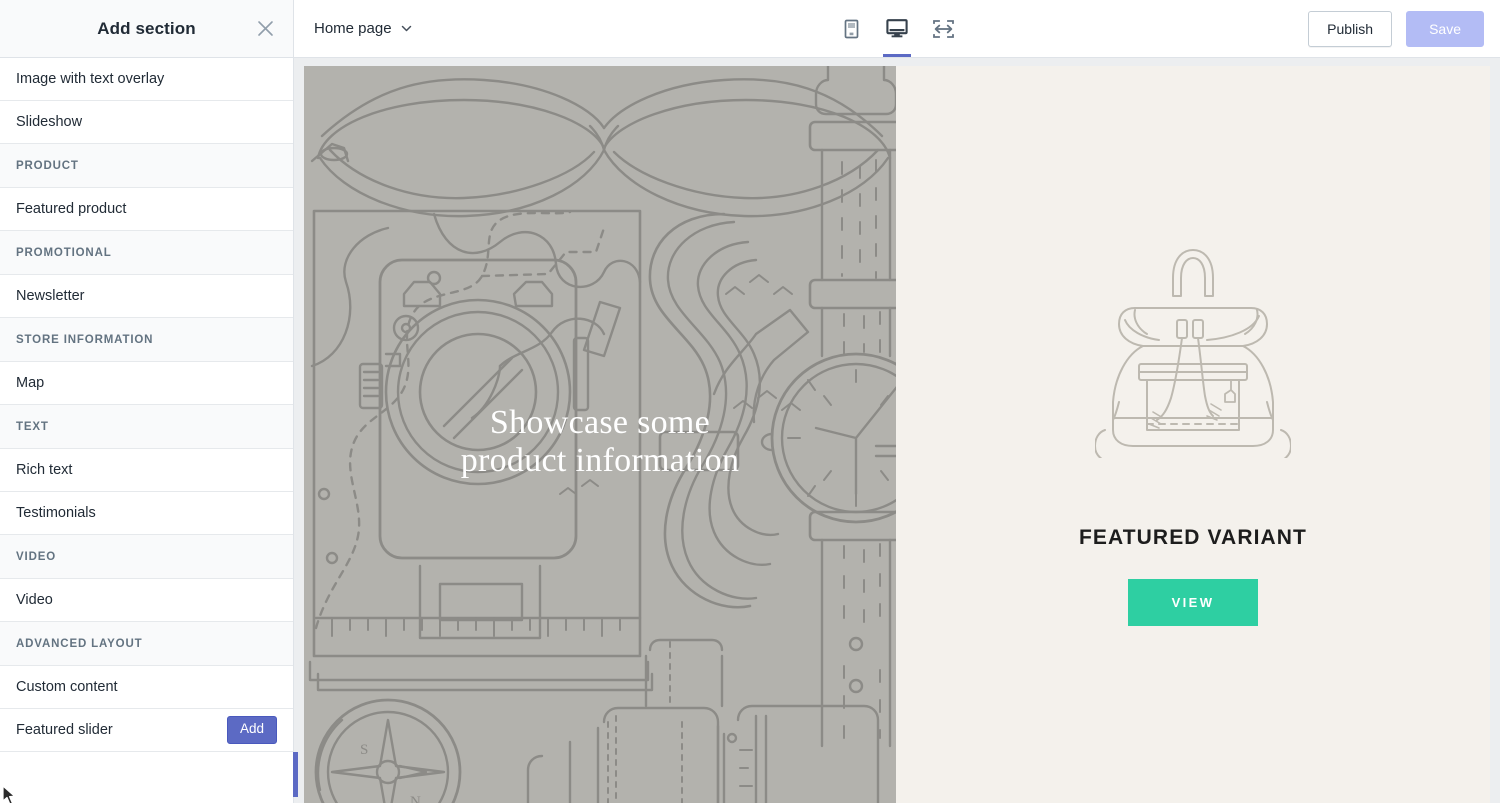 The height and width of the screenshot is (803, 1500). I want to click on close-icon, so click(265, 29).